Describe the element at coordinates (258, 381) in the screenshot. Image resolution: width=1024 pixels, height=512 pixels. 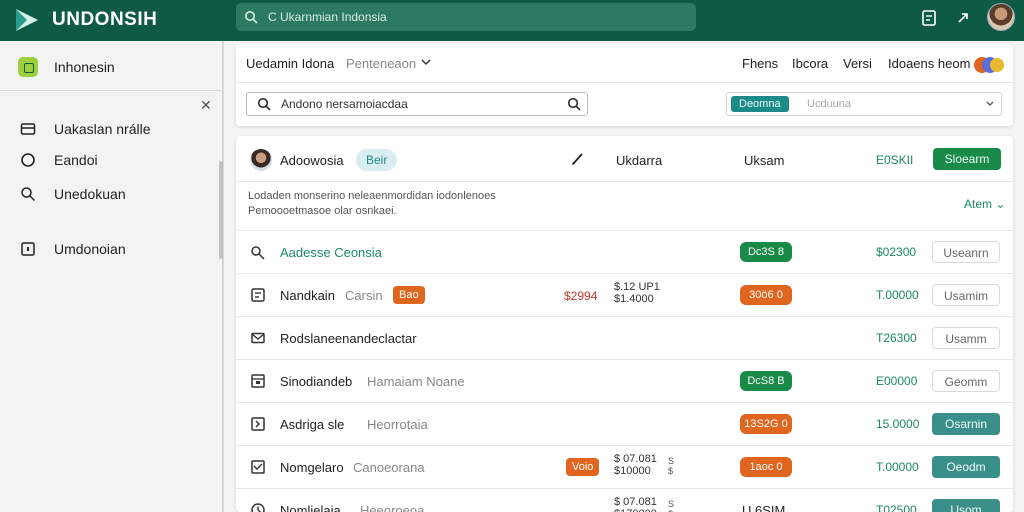
I see `box-icon` at that location.